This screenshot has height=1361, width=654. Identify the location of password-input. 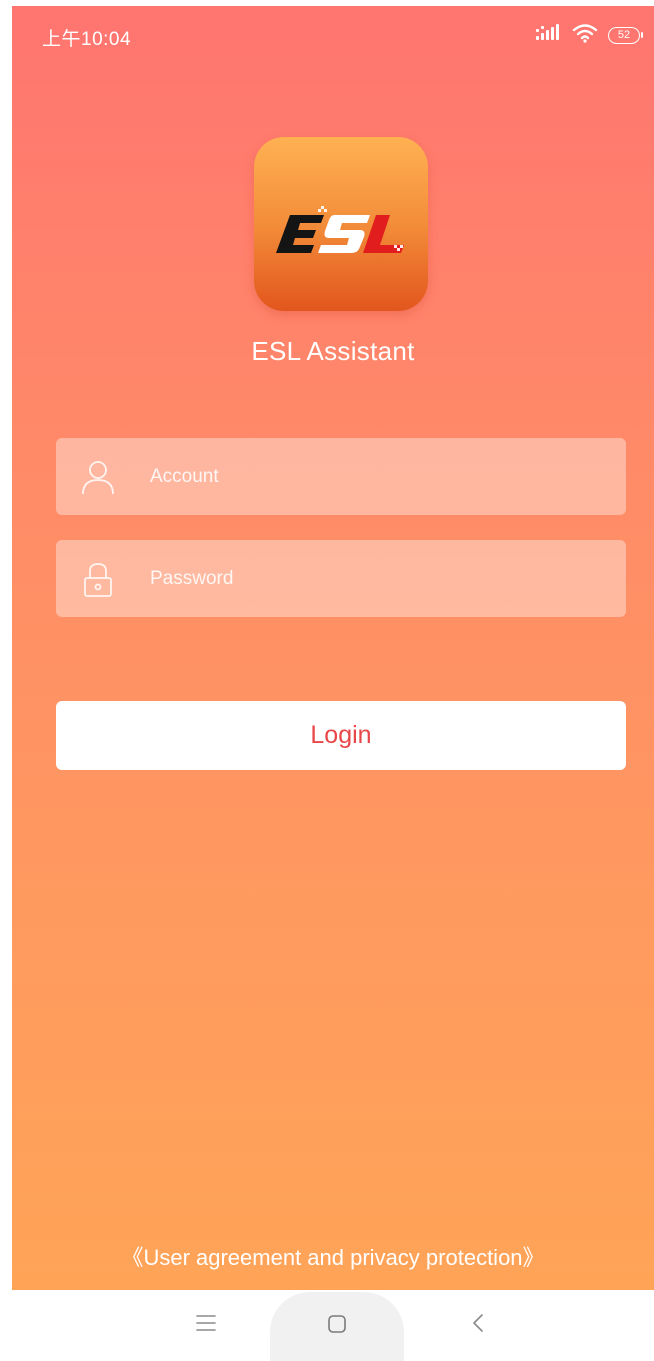
(380, 578).